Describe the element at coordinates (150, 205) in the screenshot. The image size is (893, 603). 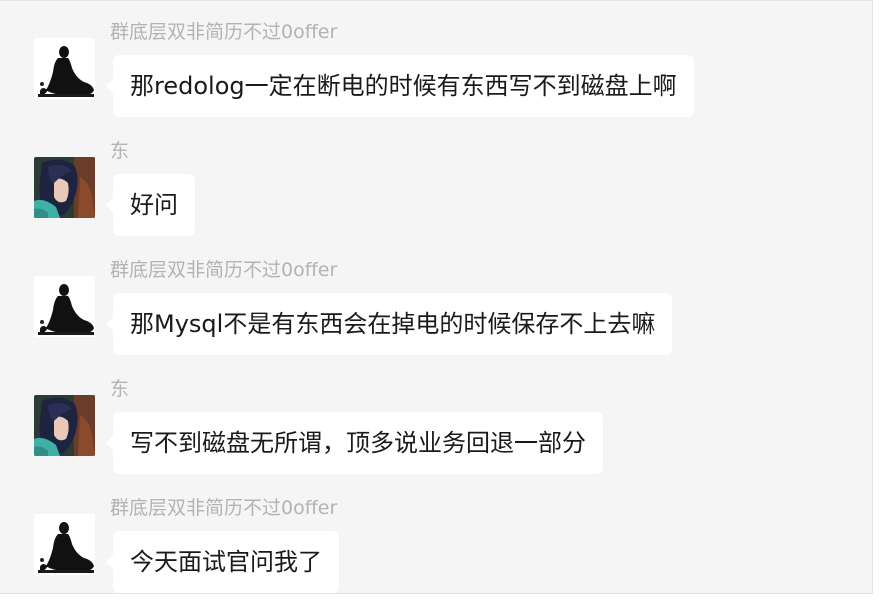
I see `message-bubble: 好问` at that location.